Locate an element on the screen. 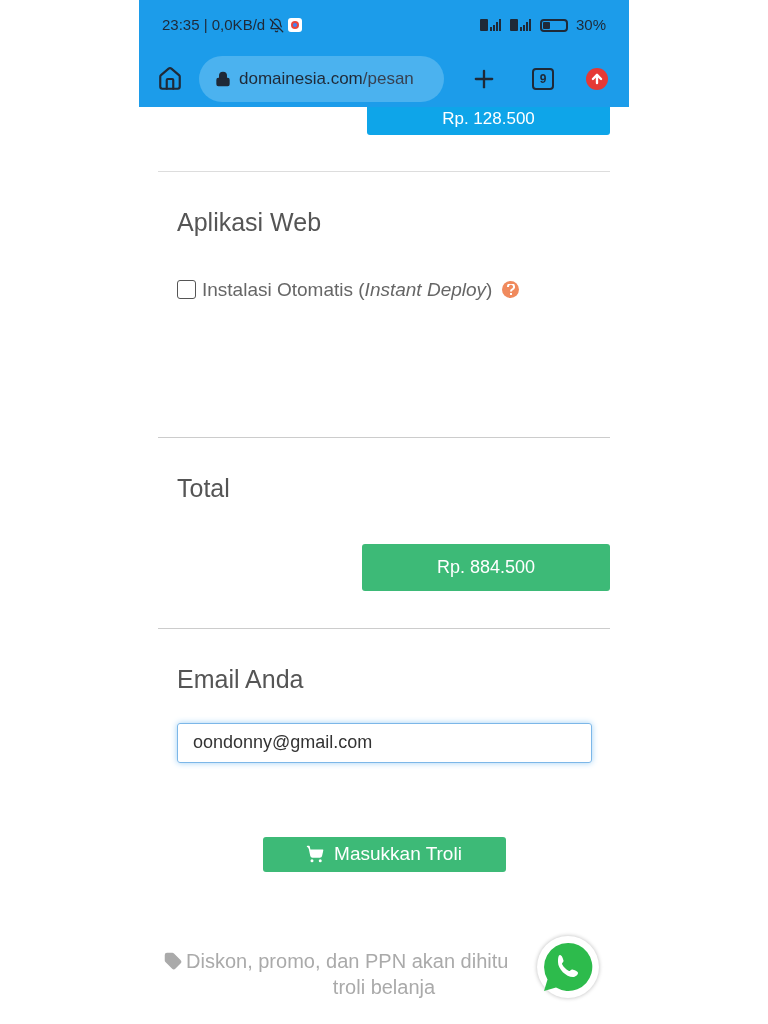 The height and width of the screenshot is (1024, 768). section-heading: Email Anda is located at coordinates (241, 679).